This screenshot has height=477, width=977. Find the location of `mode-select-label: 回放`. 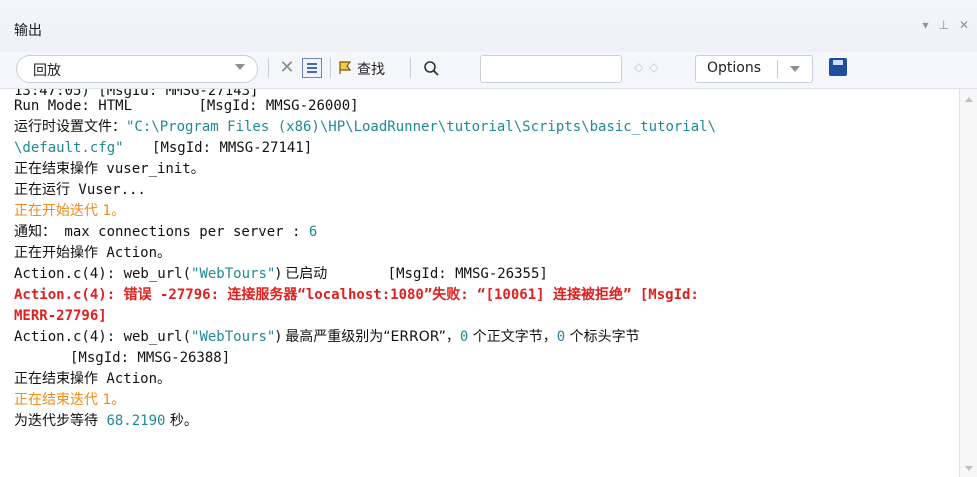

mode-select-label: 回放 is located at coordinates (47, 71).